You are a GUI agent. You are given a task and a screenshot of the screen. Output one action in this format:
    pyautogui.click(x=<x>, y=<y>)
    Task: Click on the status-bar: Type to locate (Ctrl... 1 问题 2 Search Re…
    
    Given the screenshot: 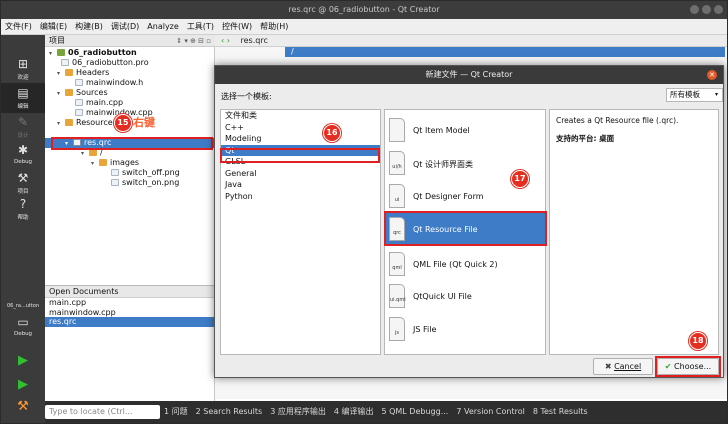 What is the action you would take?
    pyautogui.click(x=386, y=412)
    